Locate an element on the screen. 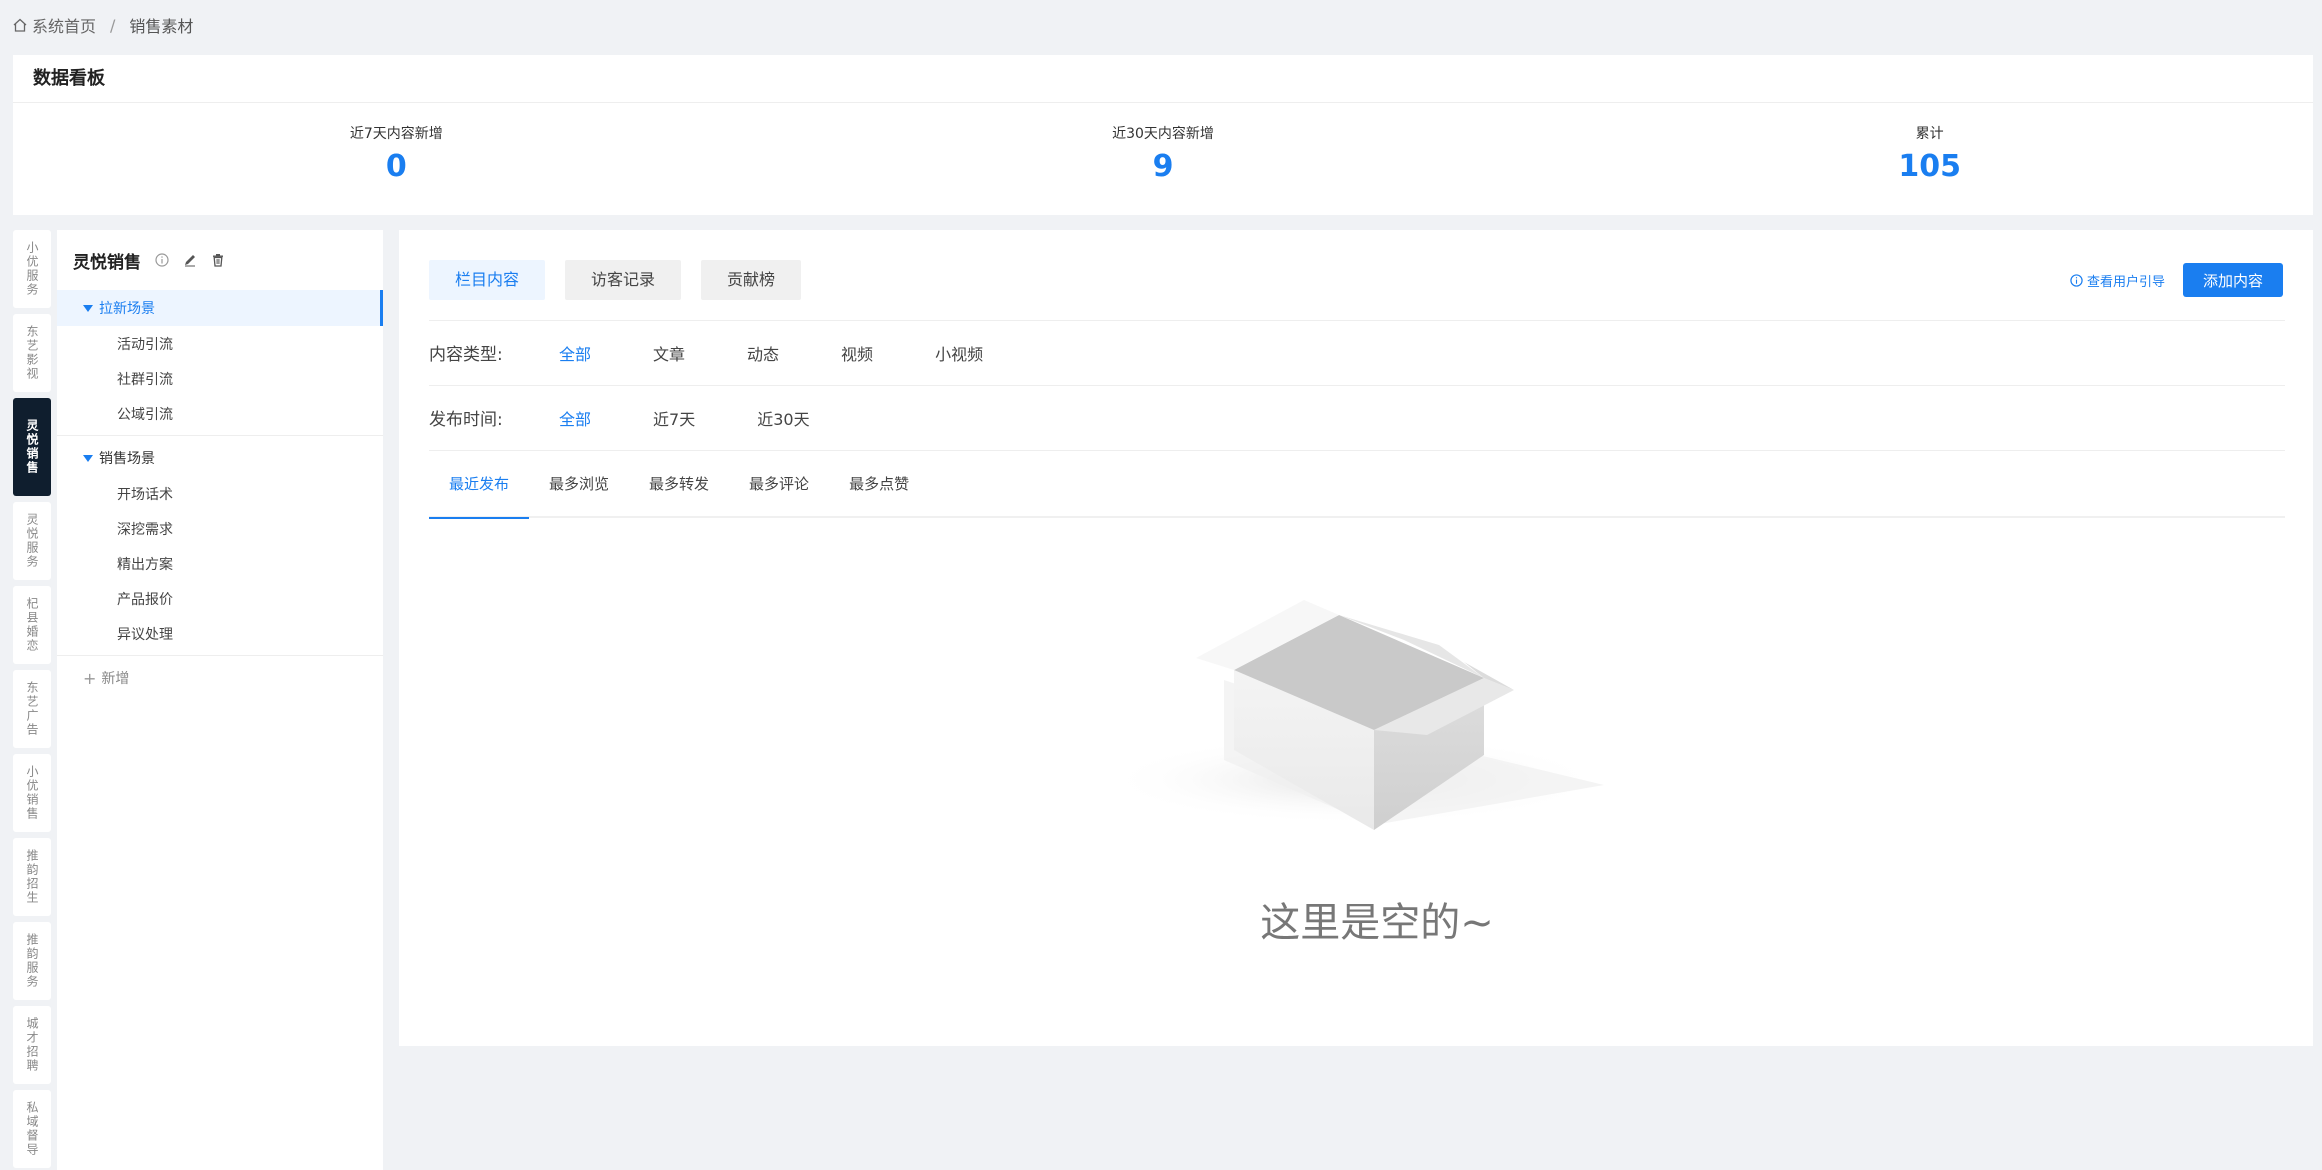 The image size is (2322, 1170). vtab-item: 杞县婚恋 is located at coordinates (32, 625).